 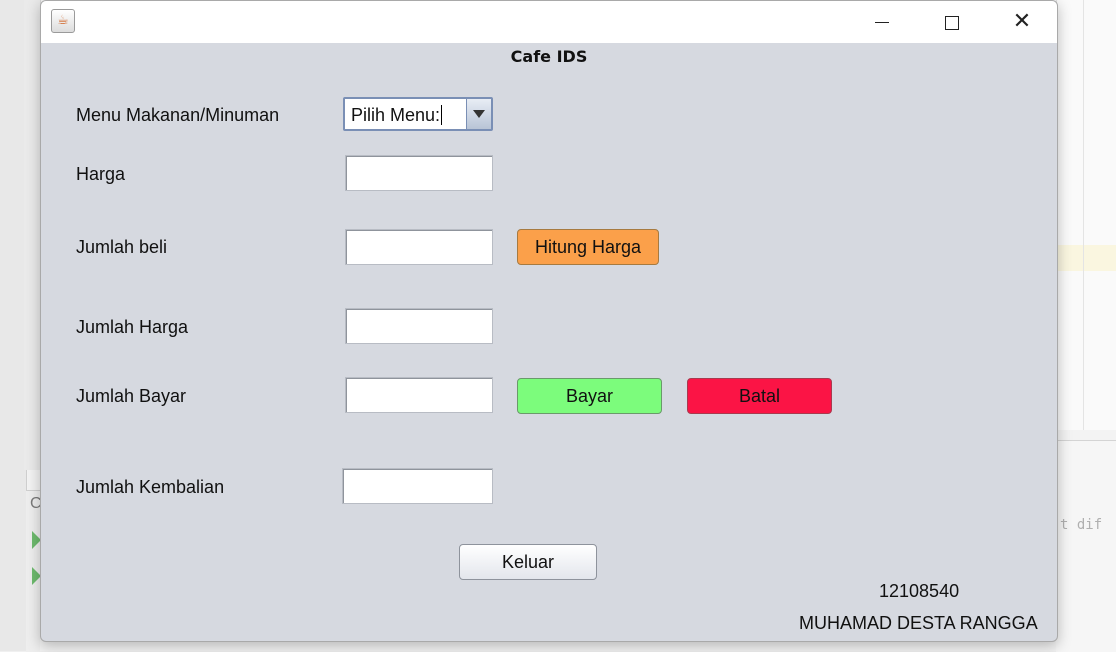 I want to click on minimize-icon, so click(x=882, y=22).